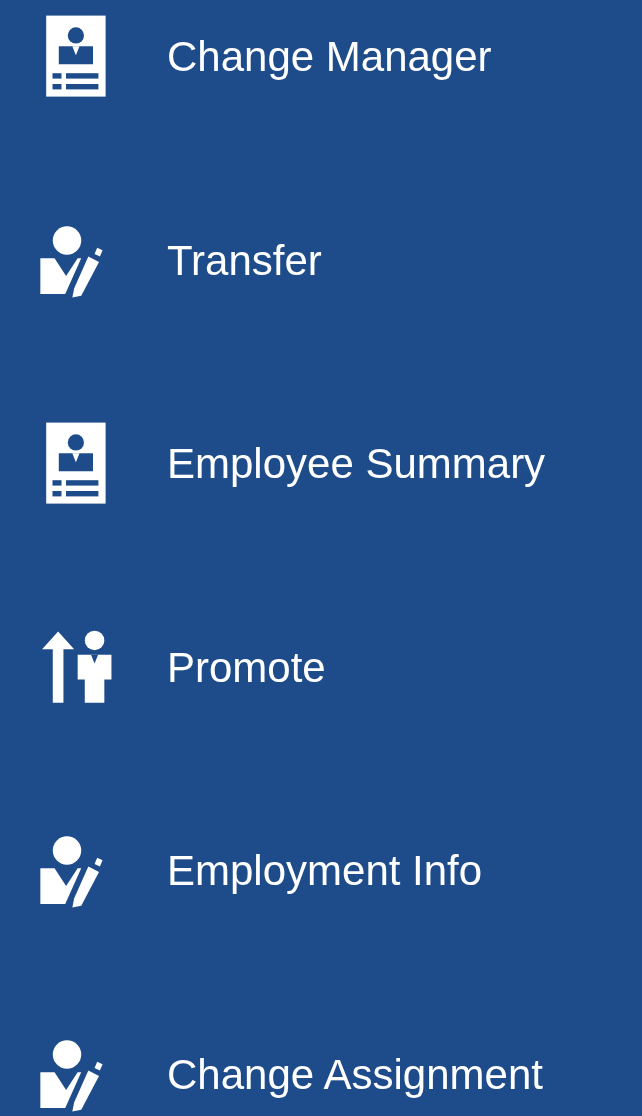  I want to click on menu-item: Employee Summary, so click(321, 464).